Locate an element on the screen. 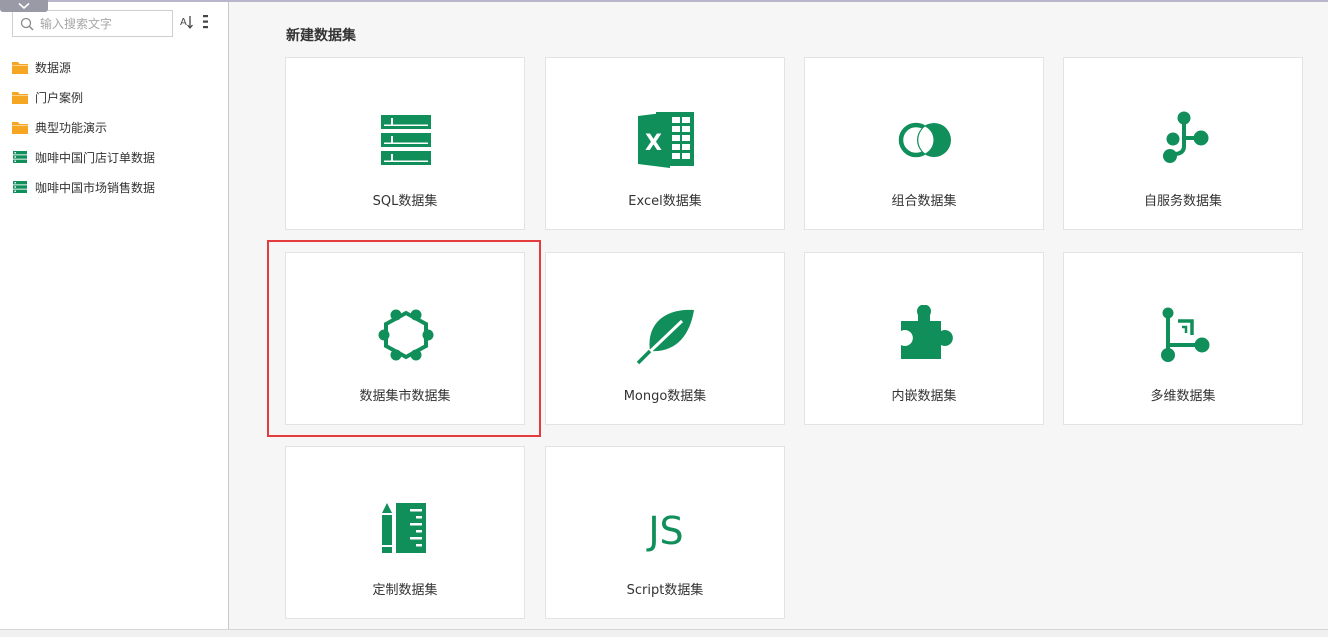  card-self-service-dataset: 自服务数据集 is located at coordinates (1183, 143).